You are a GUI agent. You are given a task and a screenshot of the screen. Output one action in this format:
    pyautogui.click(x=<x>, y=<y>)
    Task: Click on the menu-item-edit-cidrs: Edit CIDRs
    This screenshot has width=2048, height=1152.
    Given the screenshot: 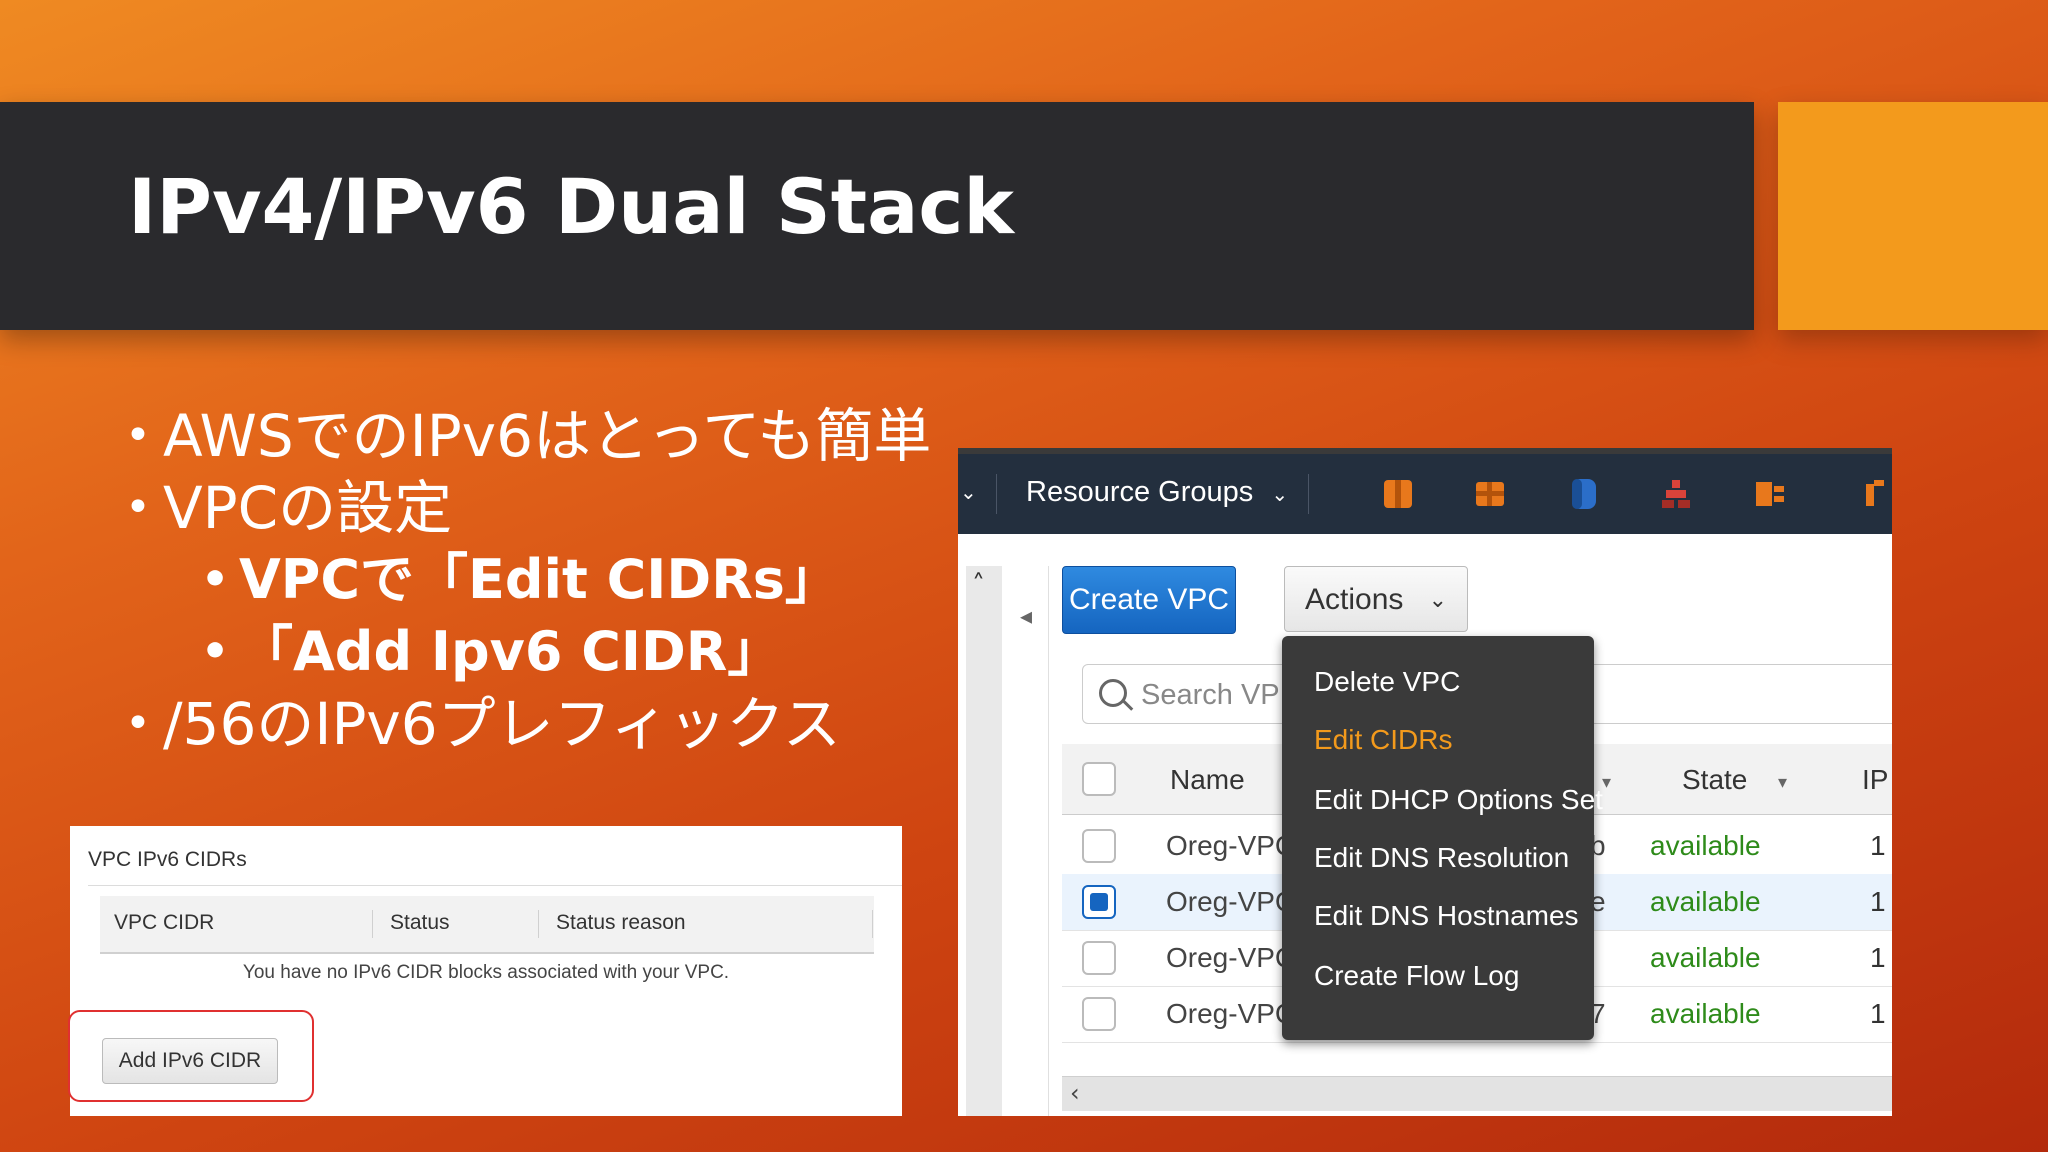 What is the action you would take?
    pyautogui.click(x=1383, y=740)
    